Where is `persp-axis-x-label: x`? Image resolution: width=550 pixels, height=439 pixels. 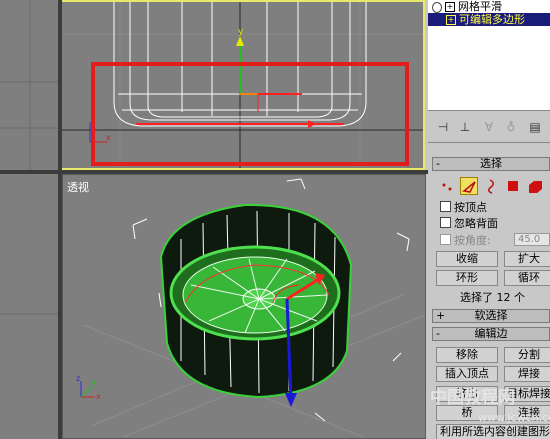
persp-axis-x-label: x is located at coordinates (98, 396).